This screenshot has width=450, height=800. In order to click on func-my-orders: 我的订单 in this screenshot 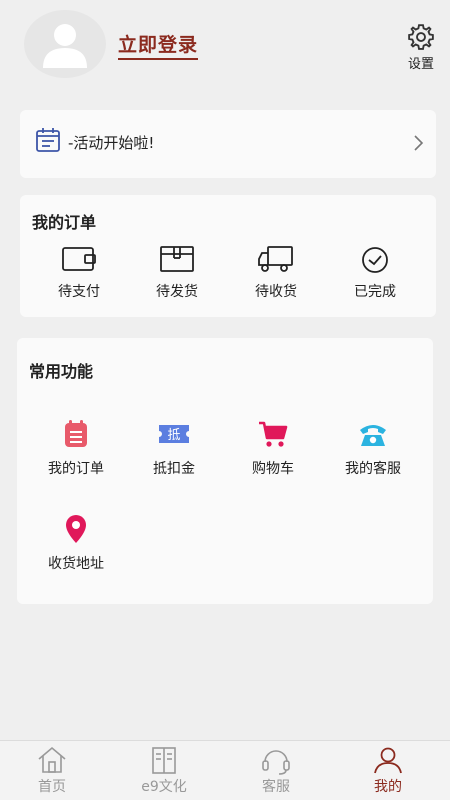, I will do `click(76, 448)`.